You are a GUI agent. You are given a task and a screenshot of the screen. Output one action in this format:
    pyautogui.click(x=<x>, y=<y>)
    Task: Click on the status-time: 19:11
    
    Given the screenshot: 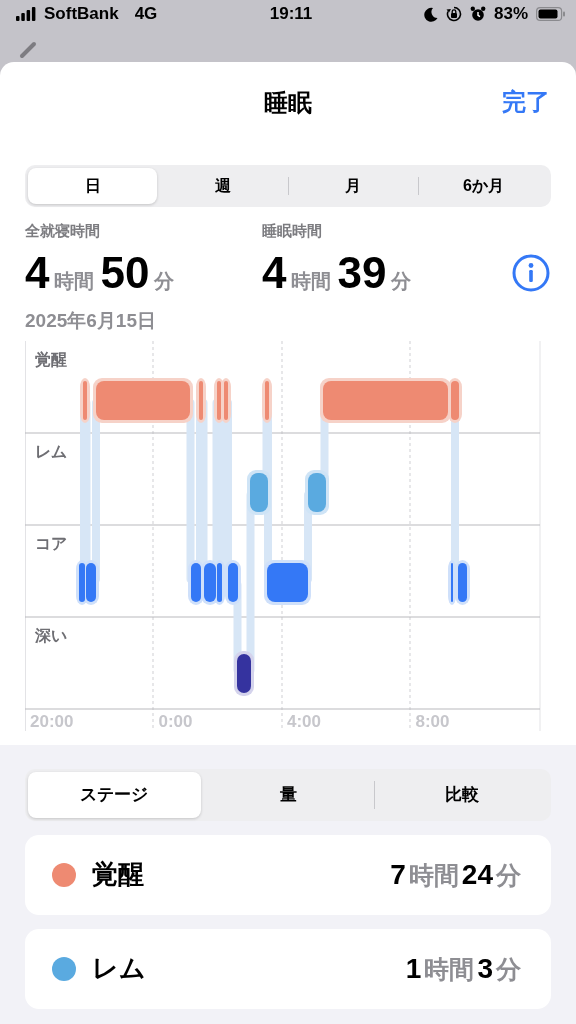 What is the action you would take?
    pyautogui.click(x=291, y=14)
    